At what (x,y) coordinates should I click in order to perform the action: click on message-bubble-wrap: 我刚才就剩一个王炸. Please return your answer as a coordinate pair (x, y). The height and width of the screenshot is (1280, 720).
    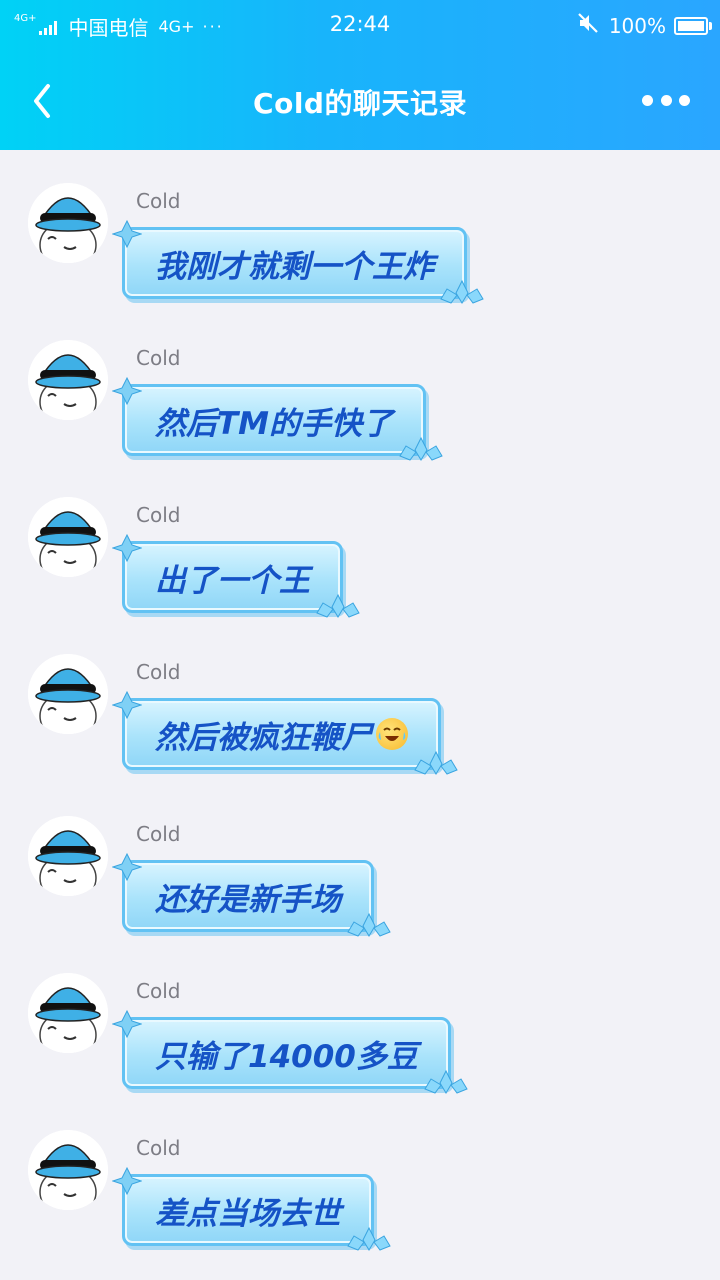
    Looking at the image, I should click on (298, 261).